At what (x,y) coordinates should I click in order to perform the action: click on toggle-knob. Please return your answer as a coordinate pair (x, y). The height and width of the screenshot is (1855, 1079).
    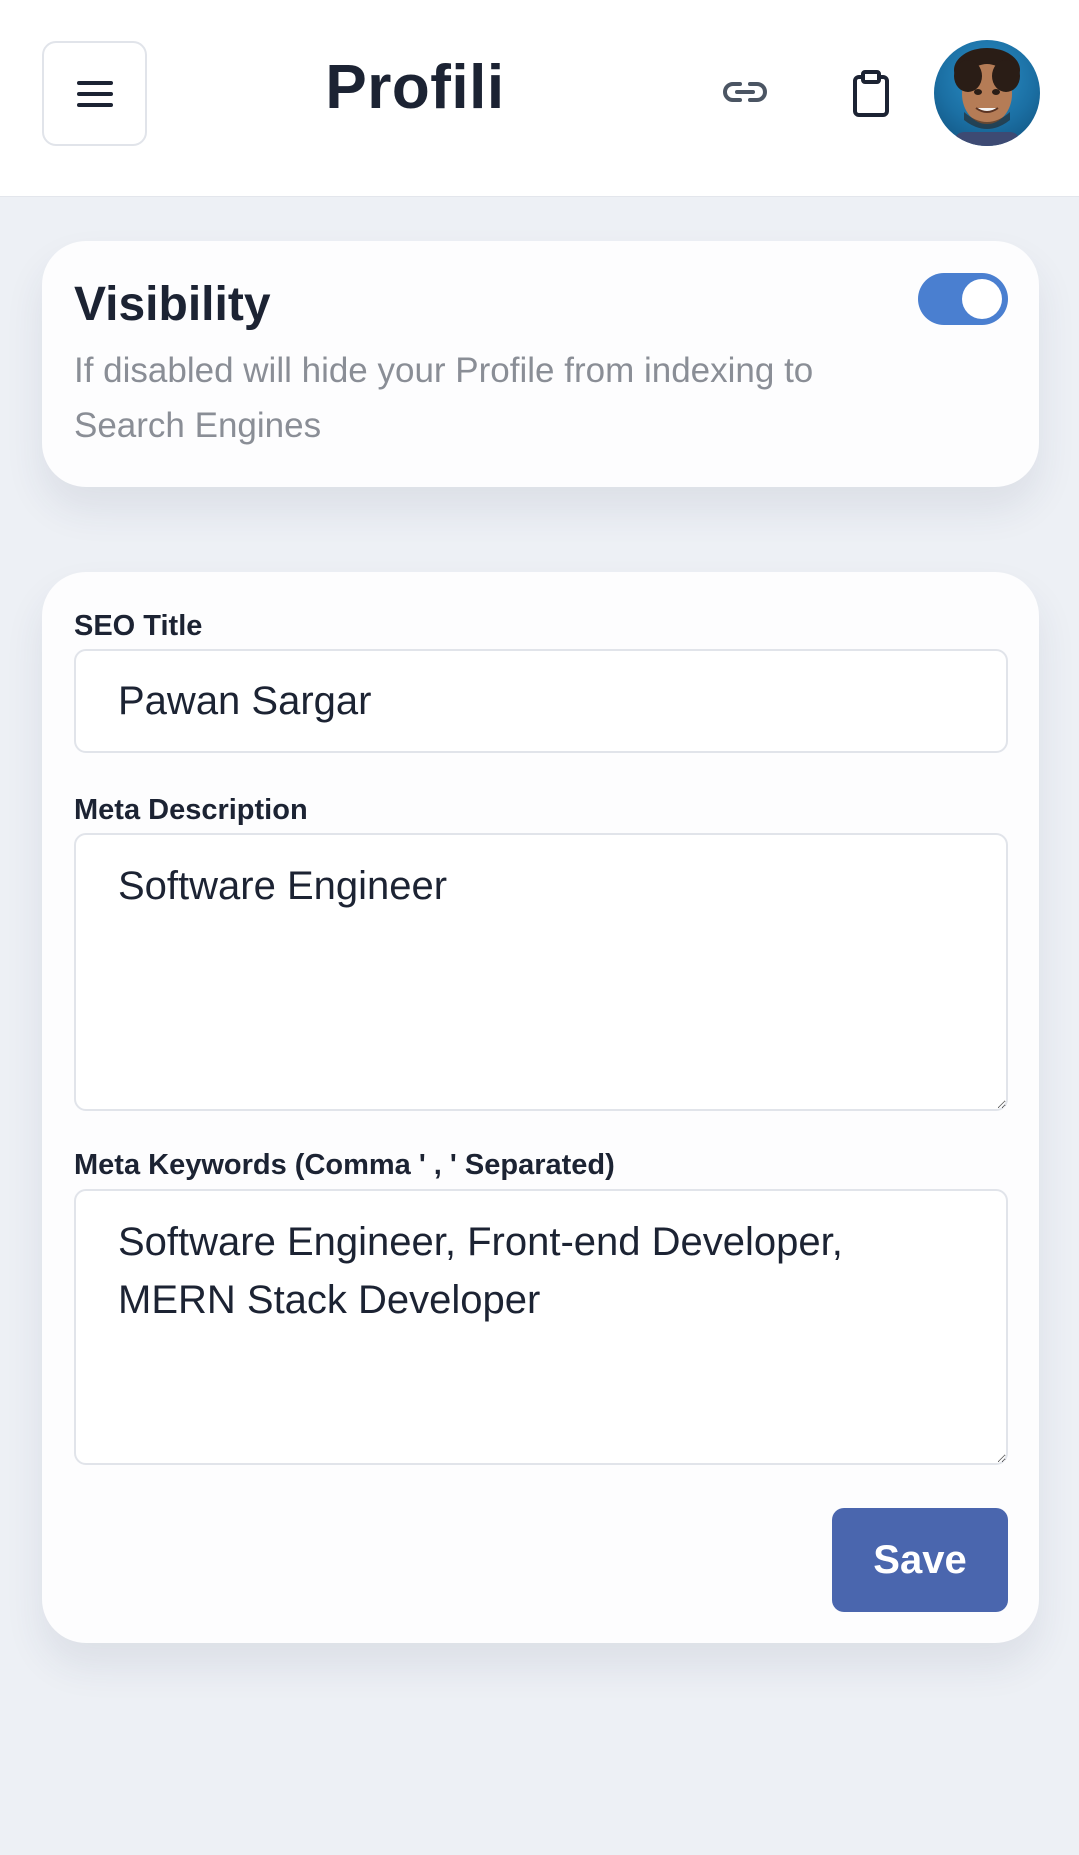
    Looking at the image, I should click on (982, 299).